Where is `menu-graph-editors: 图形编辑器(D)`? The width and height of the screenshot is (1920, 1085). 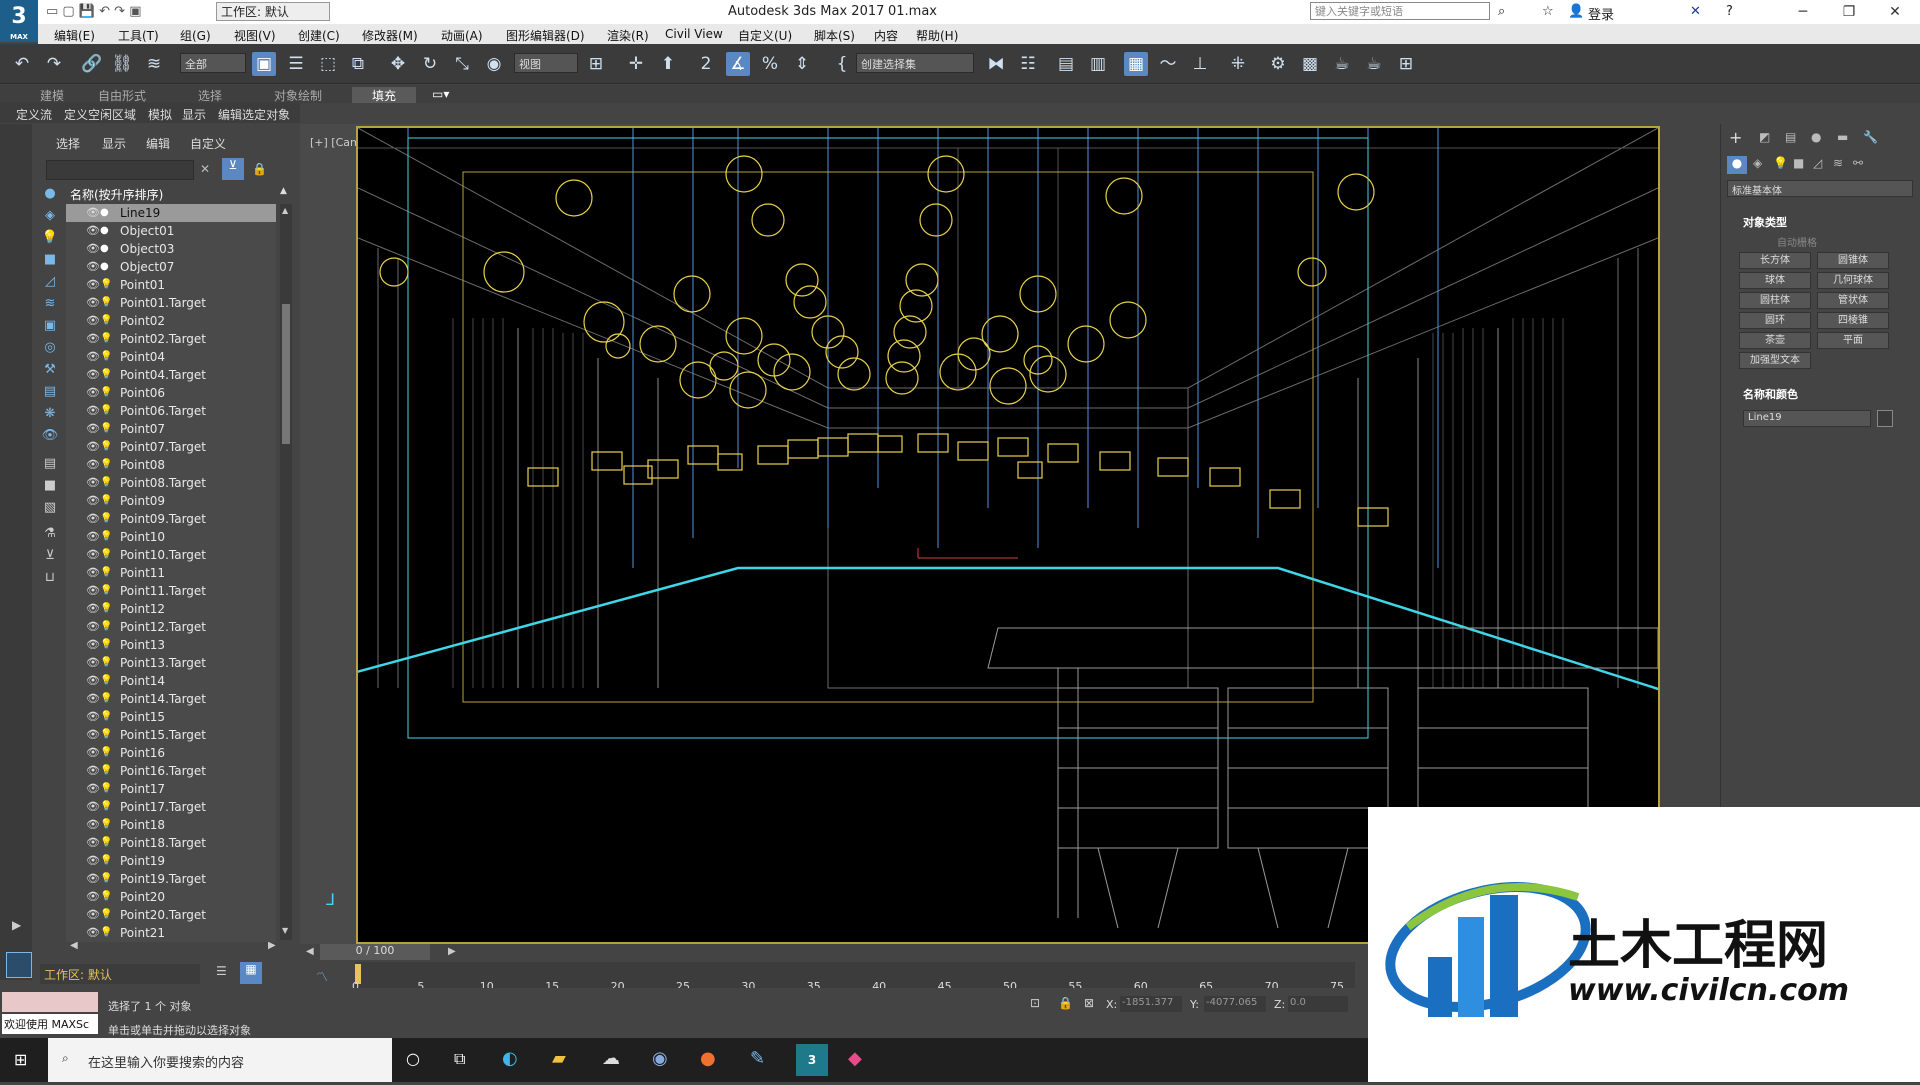 menu-graph-editors: 图形编辑器(D) is located at coordinates (545, 35).